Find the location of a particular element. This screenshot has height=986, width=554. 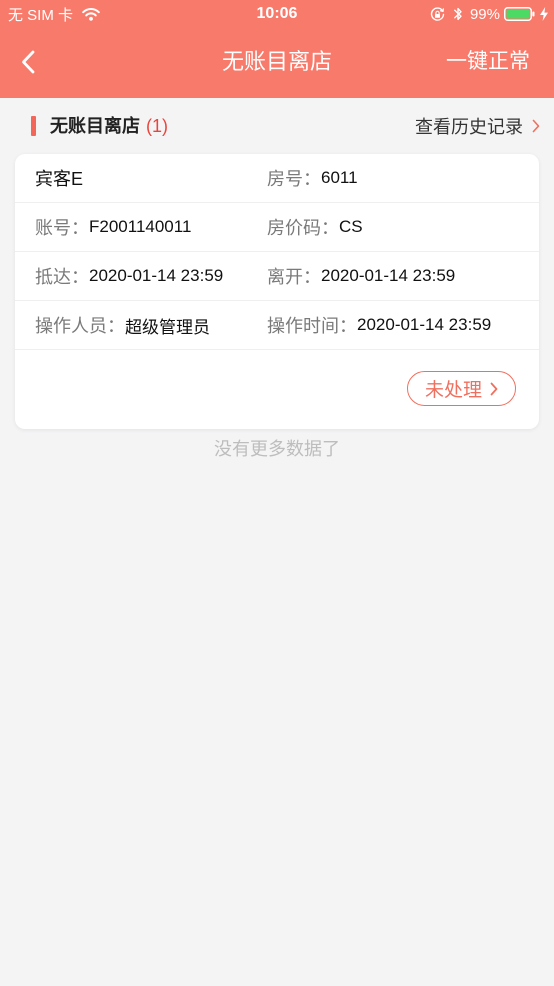

unprocessed-status-button: 未处理 is located at coordinates (461, 388).